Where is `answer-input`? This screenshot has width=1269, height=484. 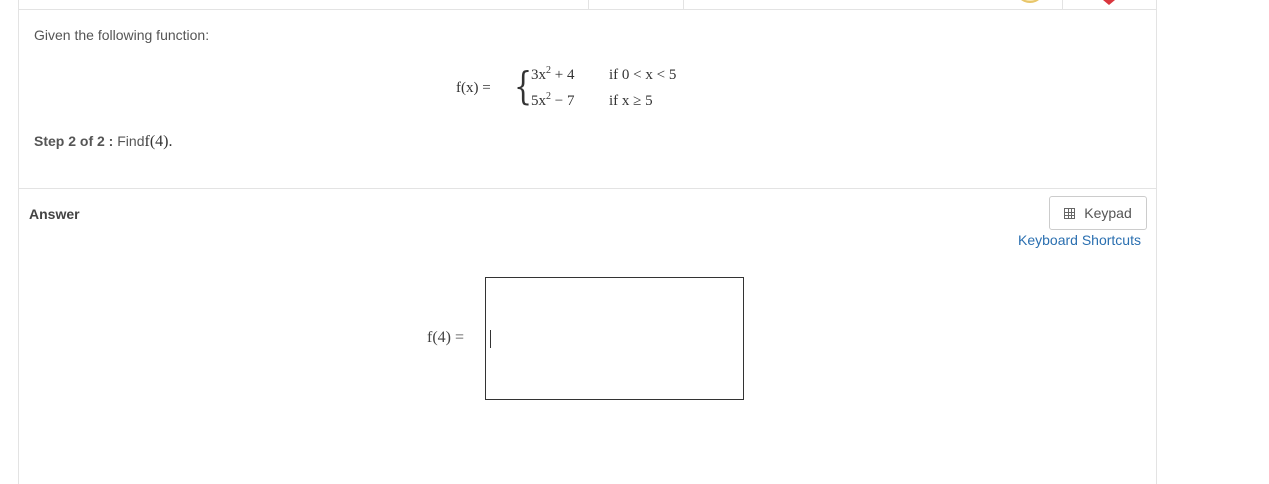
answer-input is located at coordinates (614, 338).